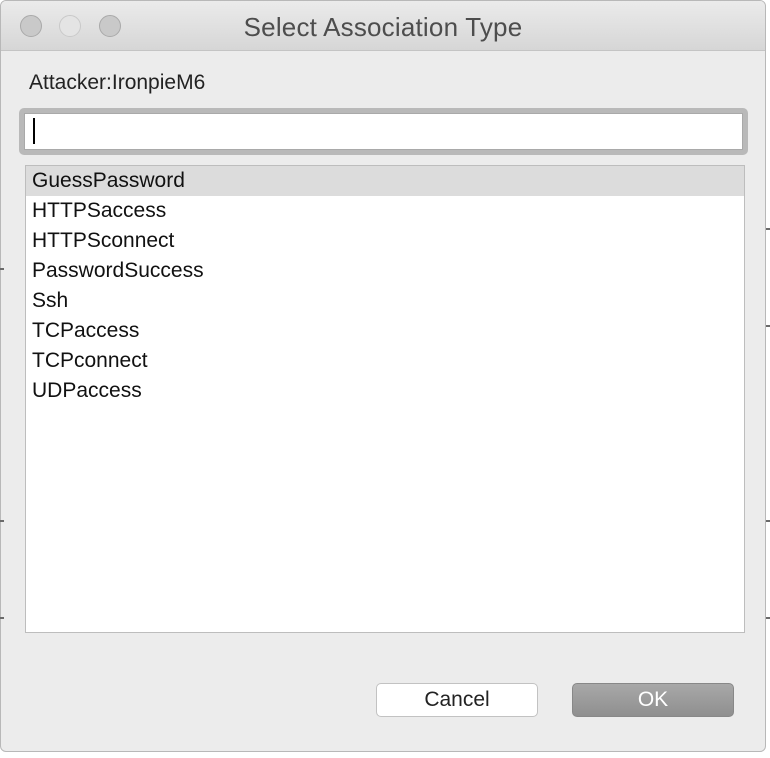 The image size is (770, 758). I want to click on list-item: TCPaccess, so click(385, 331).